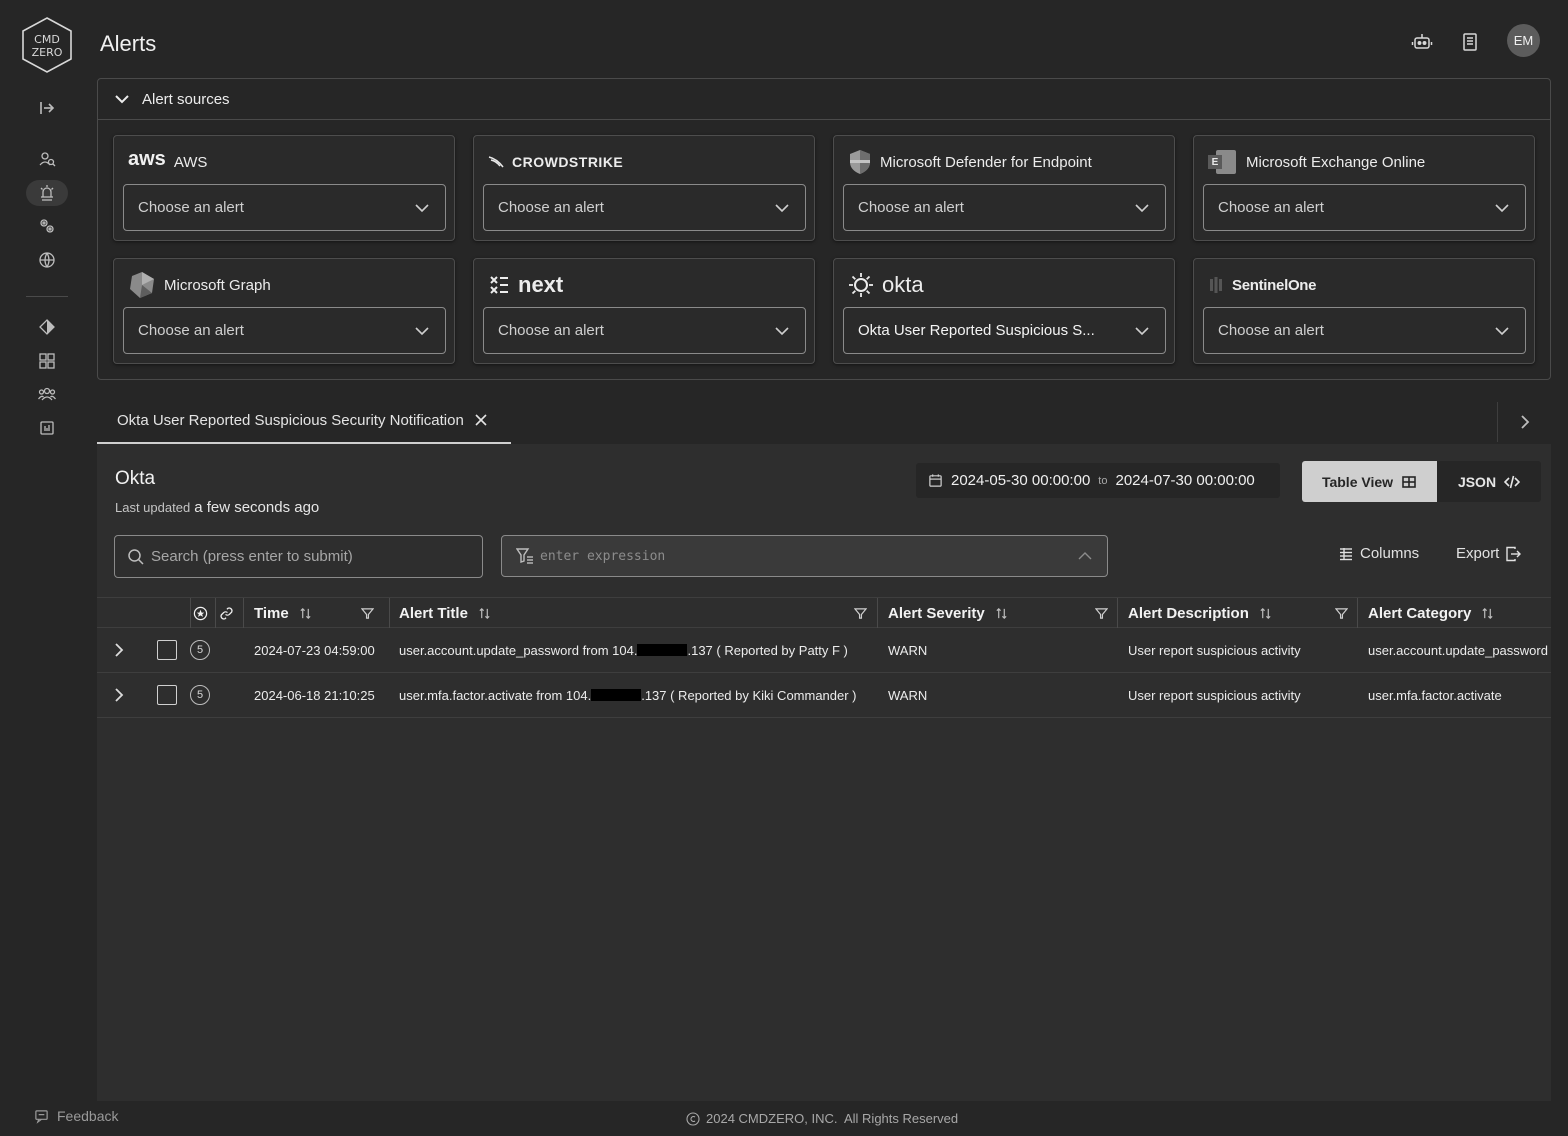  What do you see at coordinates (986, 162) in the screenshot?
I see `source-name: Microsoft Defender for Endpoint` at bounding box center [986, 162].